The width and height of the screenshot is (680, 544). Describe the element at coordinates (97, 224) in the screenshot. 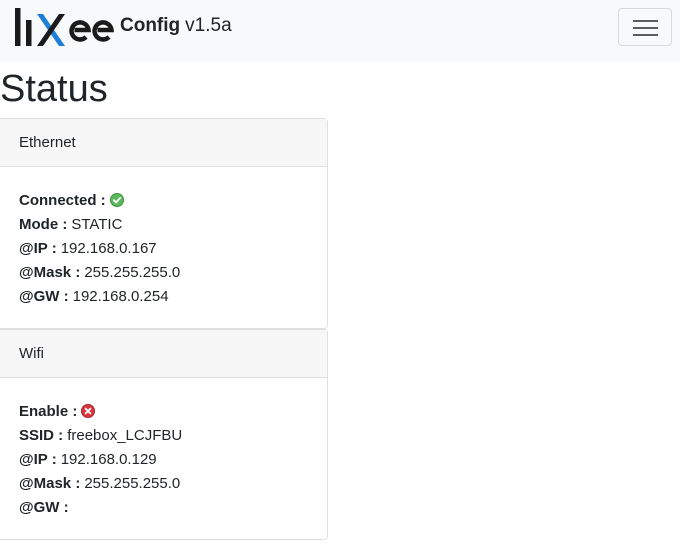

I see `ethernet-mode-value: STATIC` at that location.